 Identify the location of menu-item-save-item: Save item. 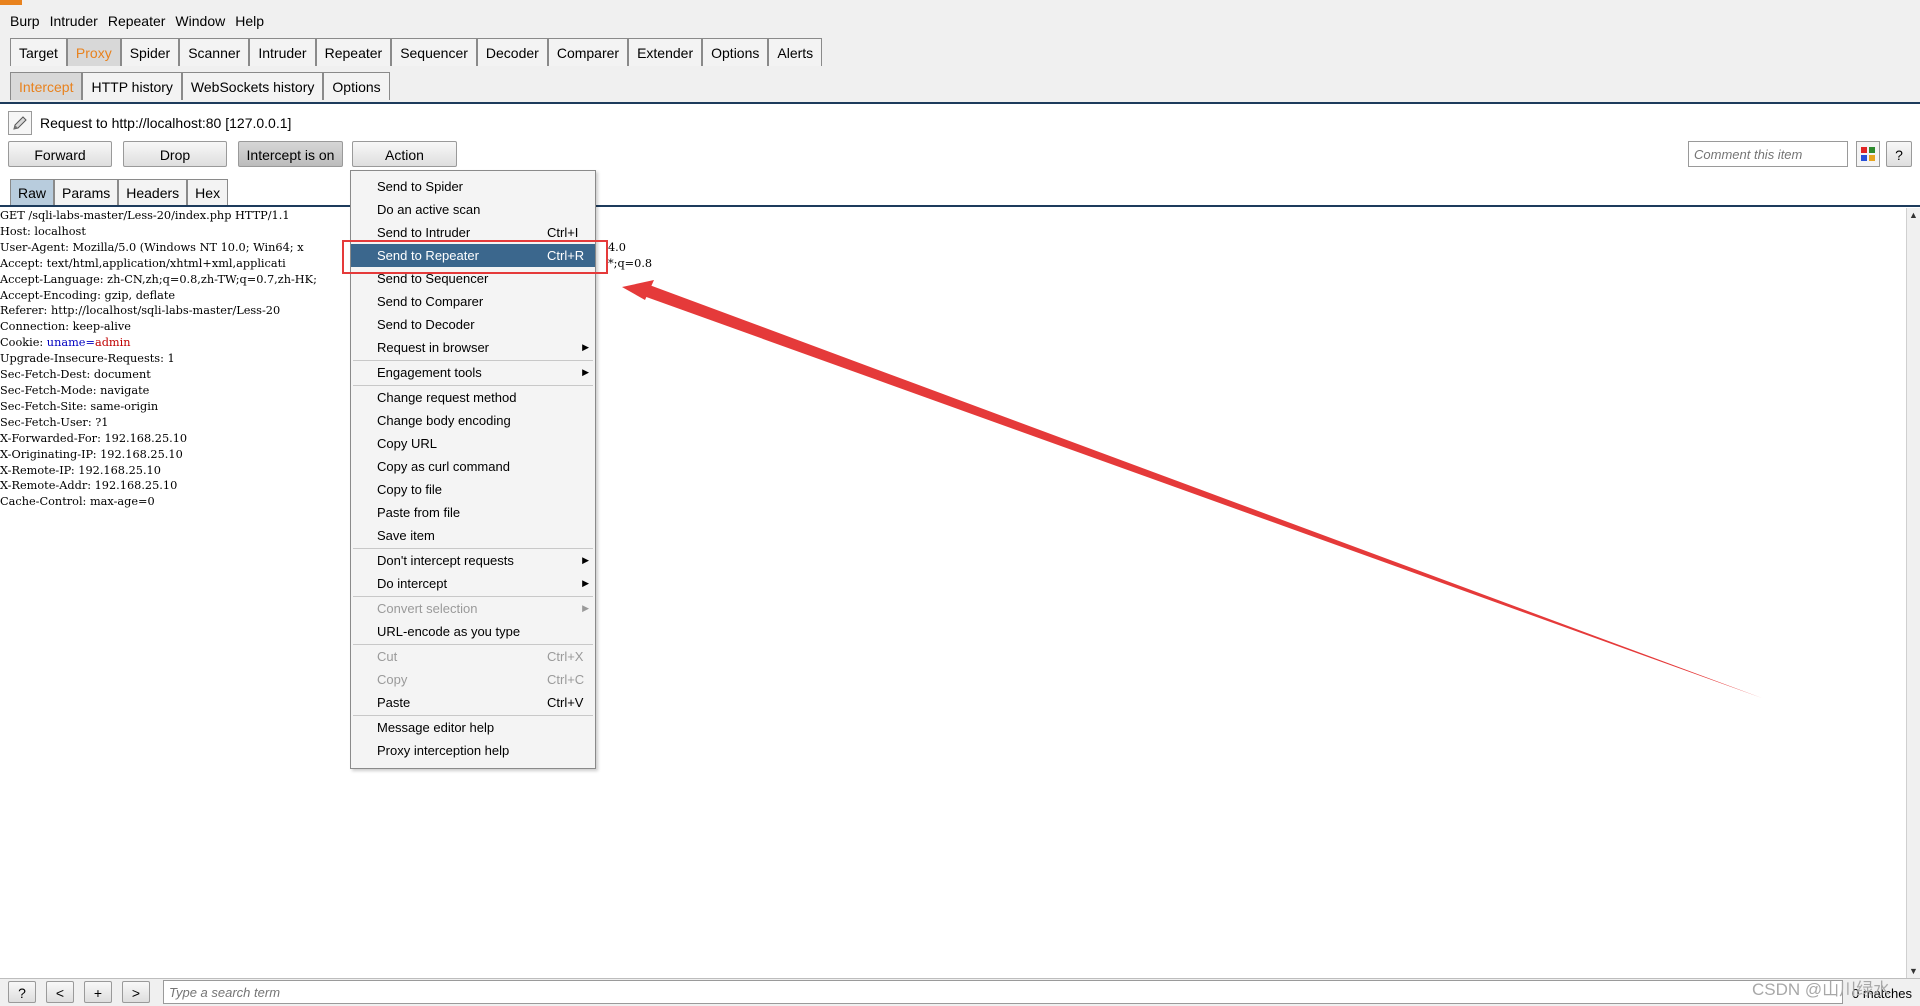
(473, 535).